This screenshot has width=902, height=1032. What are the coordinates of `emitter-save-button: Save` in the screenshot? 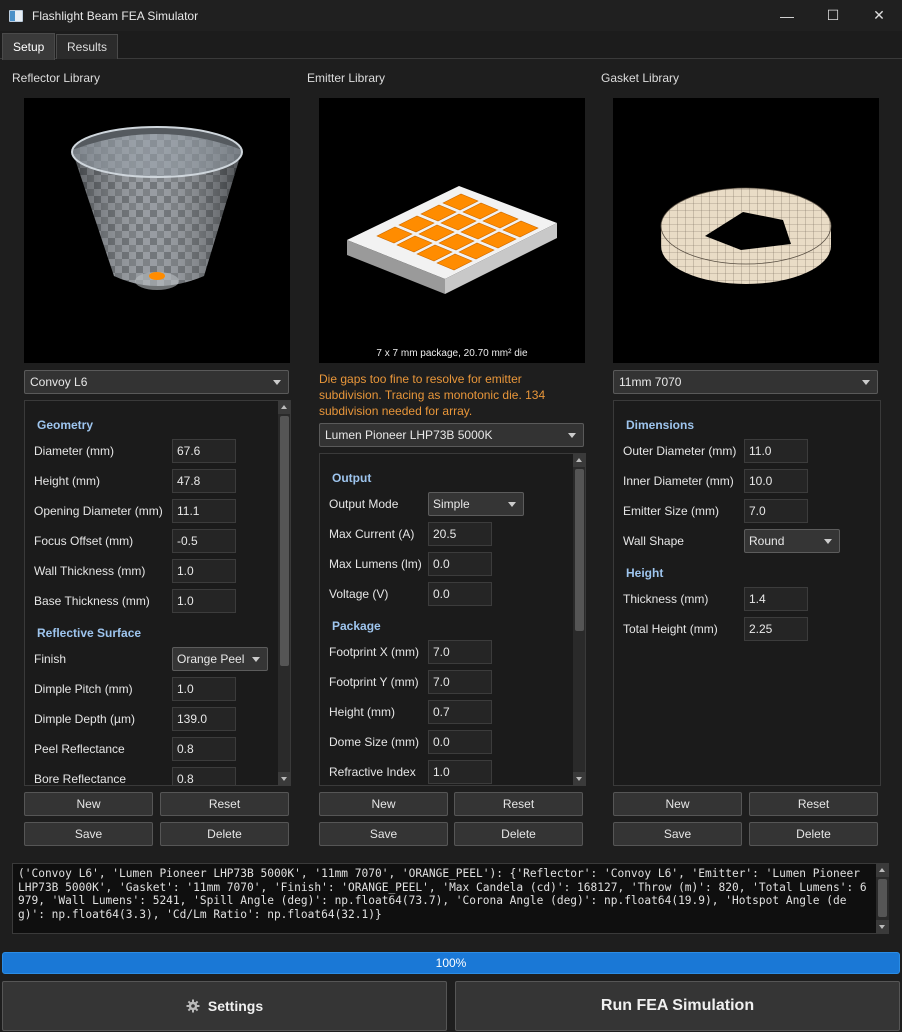 It's located at (383, 834).